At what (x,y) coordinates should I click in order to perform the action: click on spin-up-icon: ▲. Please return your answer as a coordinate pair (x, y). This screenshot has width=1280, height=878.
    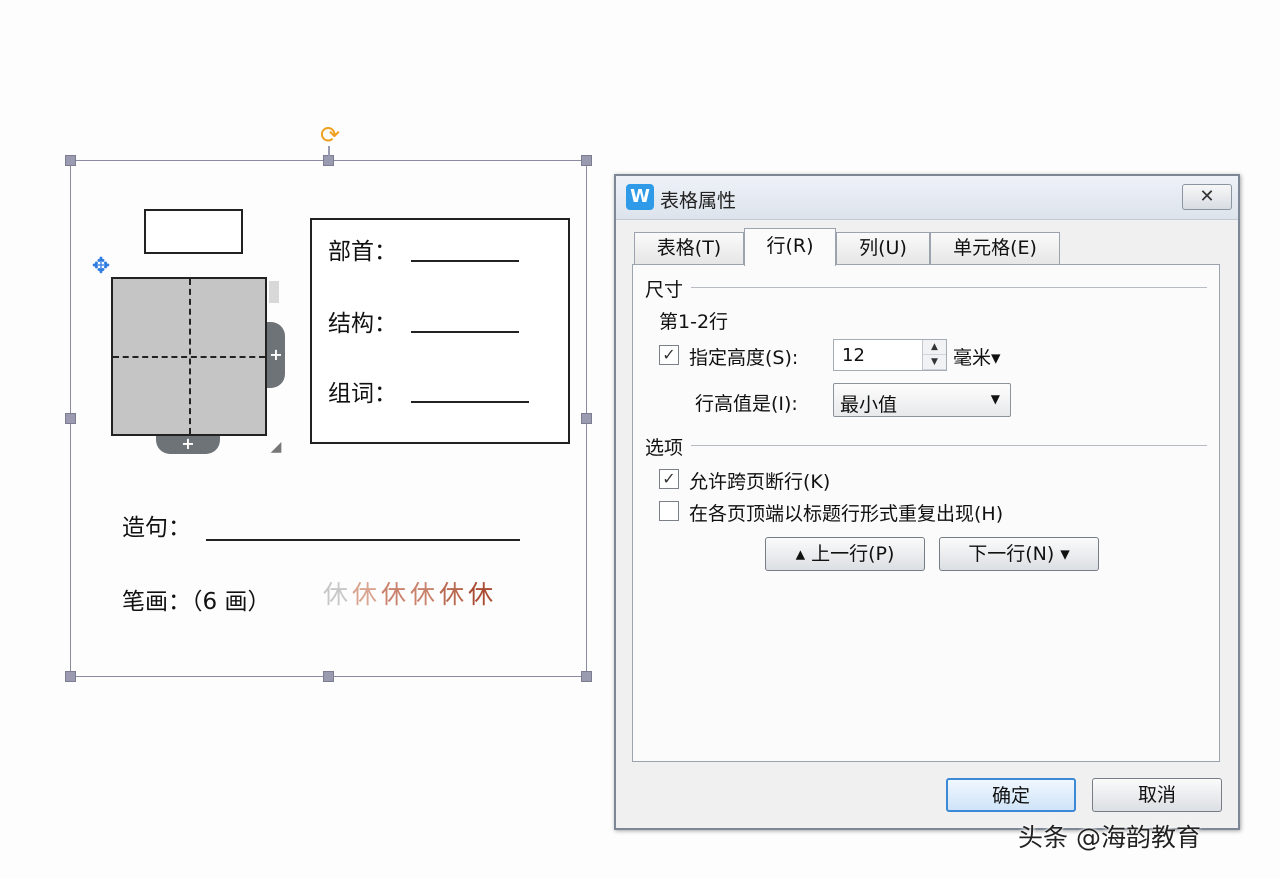
    Looking at the image, I should click on (934, 347).